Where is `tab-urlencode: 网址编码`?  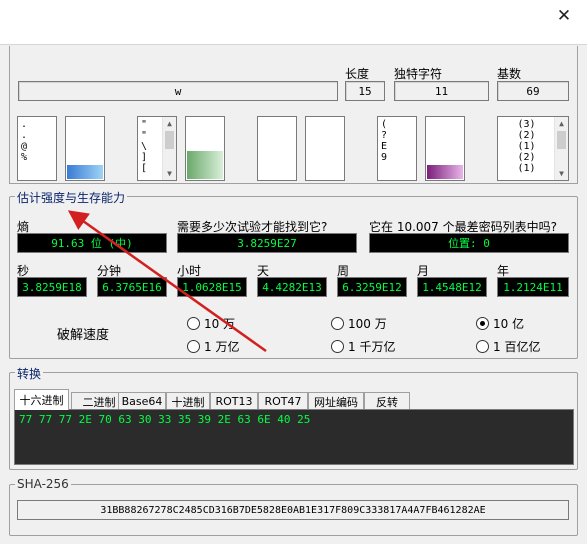
tab-urlencode: 网址编码 is located at coordinates (336, 401).